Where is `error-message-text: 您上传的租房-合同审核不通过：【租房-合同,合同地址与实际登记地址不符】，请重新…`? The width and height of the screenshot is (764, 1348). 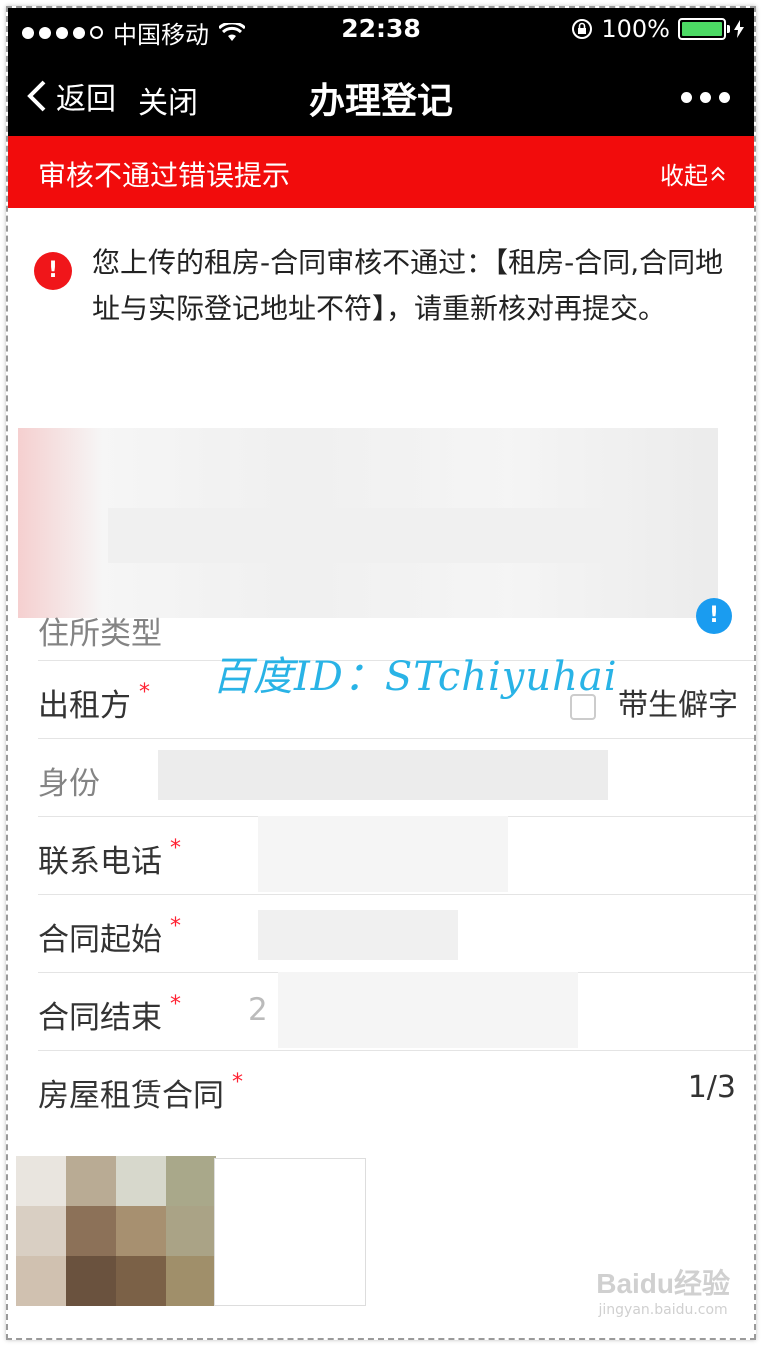 error-message-text: 您上传的租房-合同审核不通过：【租房-合同,合同地址与实际登记地址不符】，请重新… is located at coordinates (408, 285).